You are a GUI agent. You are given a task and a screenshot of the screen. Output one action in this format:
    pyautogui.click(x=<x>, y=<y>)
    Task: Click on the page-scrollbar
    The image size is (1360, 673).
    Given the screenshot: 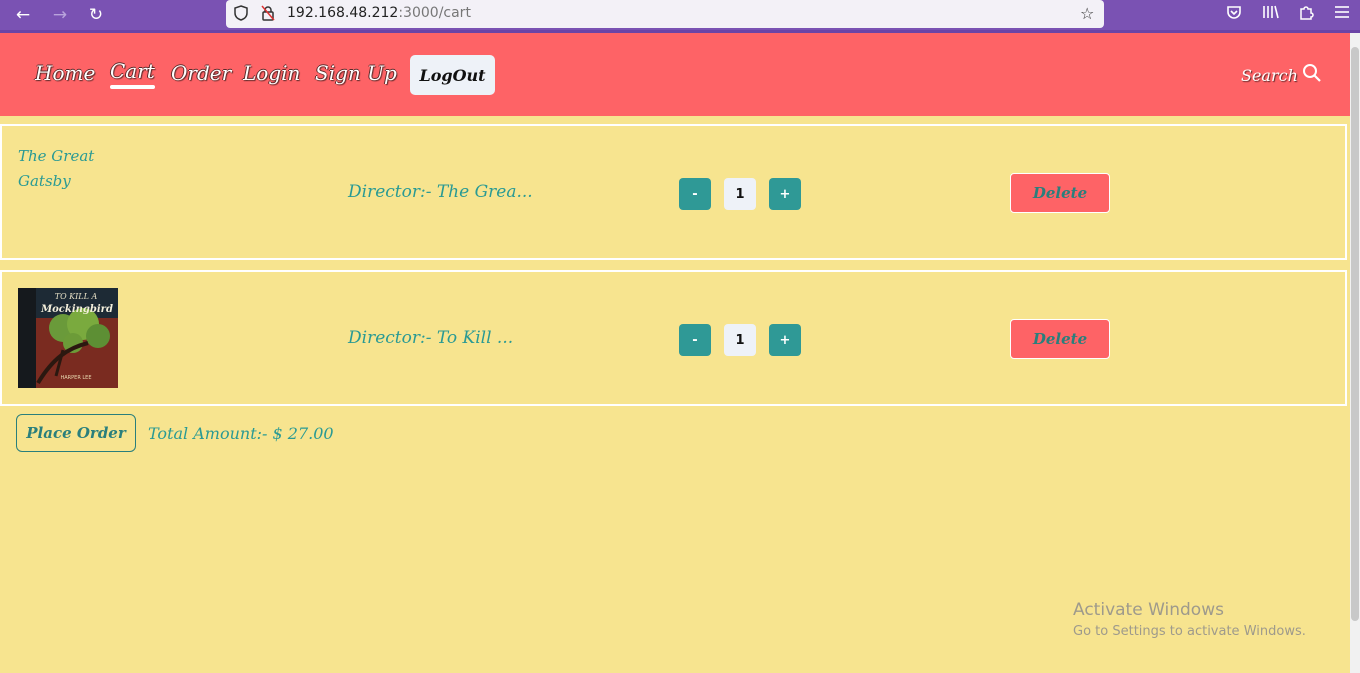 What is the action you would take?
    pyautogui.click(x=1355, y=353)
    